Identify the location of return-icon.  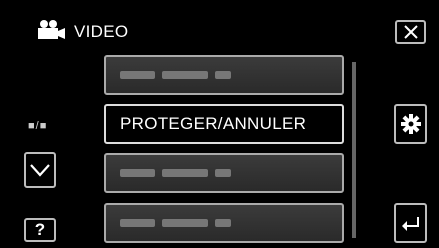
(410, 224).